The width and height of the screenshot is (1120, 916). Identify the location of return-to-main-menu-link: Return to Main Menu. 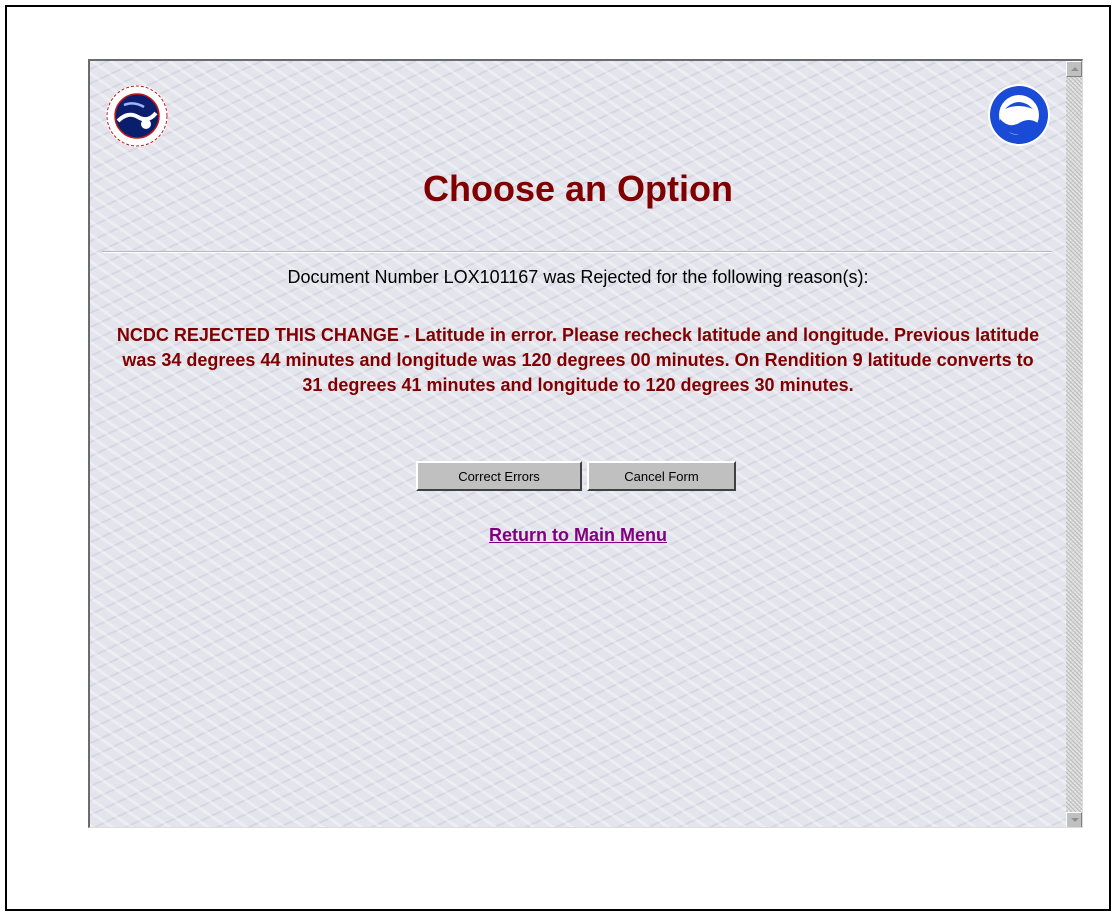
(578, 535).